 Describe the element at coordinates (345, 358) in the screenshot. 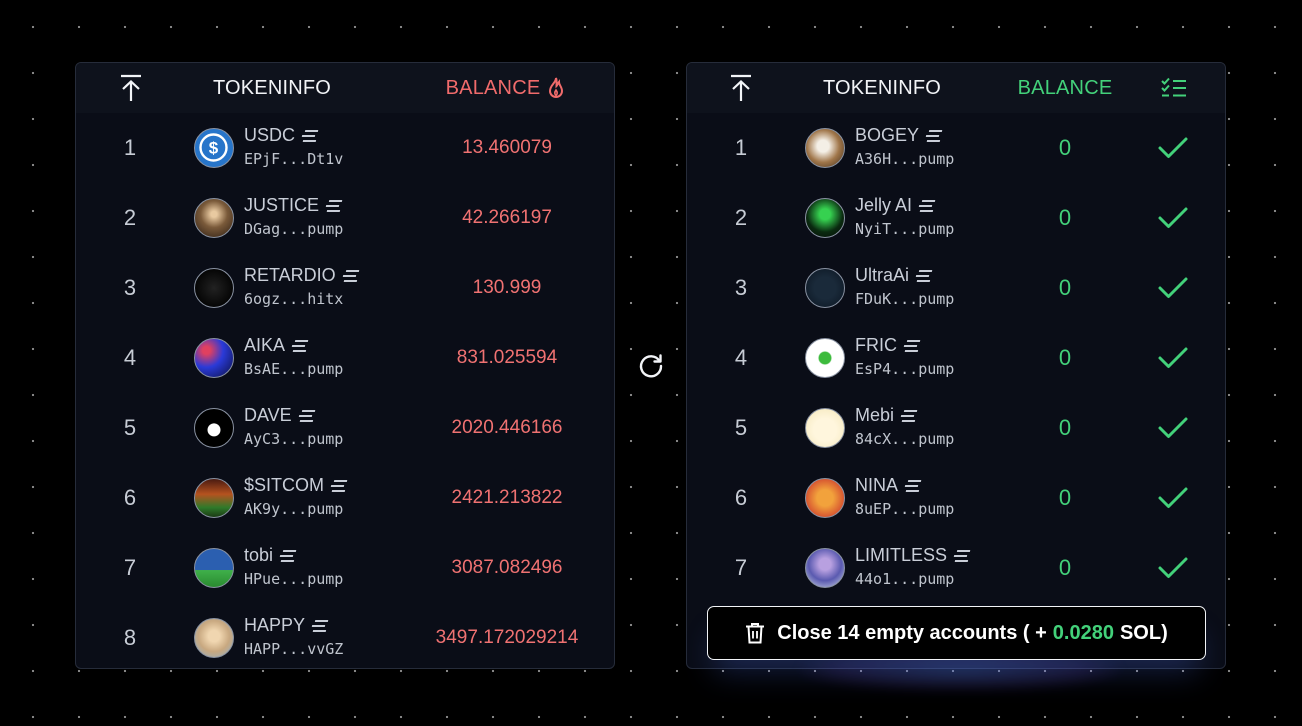

I see `token-row: 4 AIKA BsAE...pump 831.025594` at that location.